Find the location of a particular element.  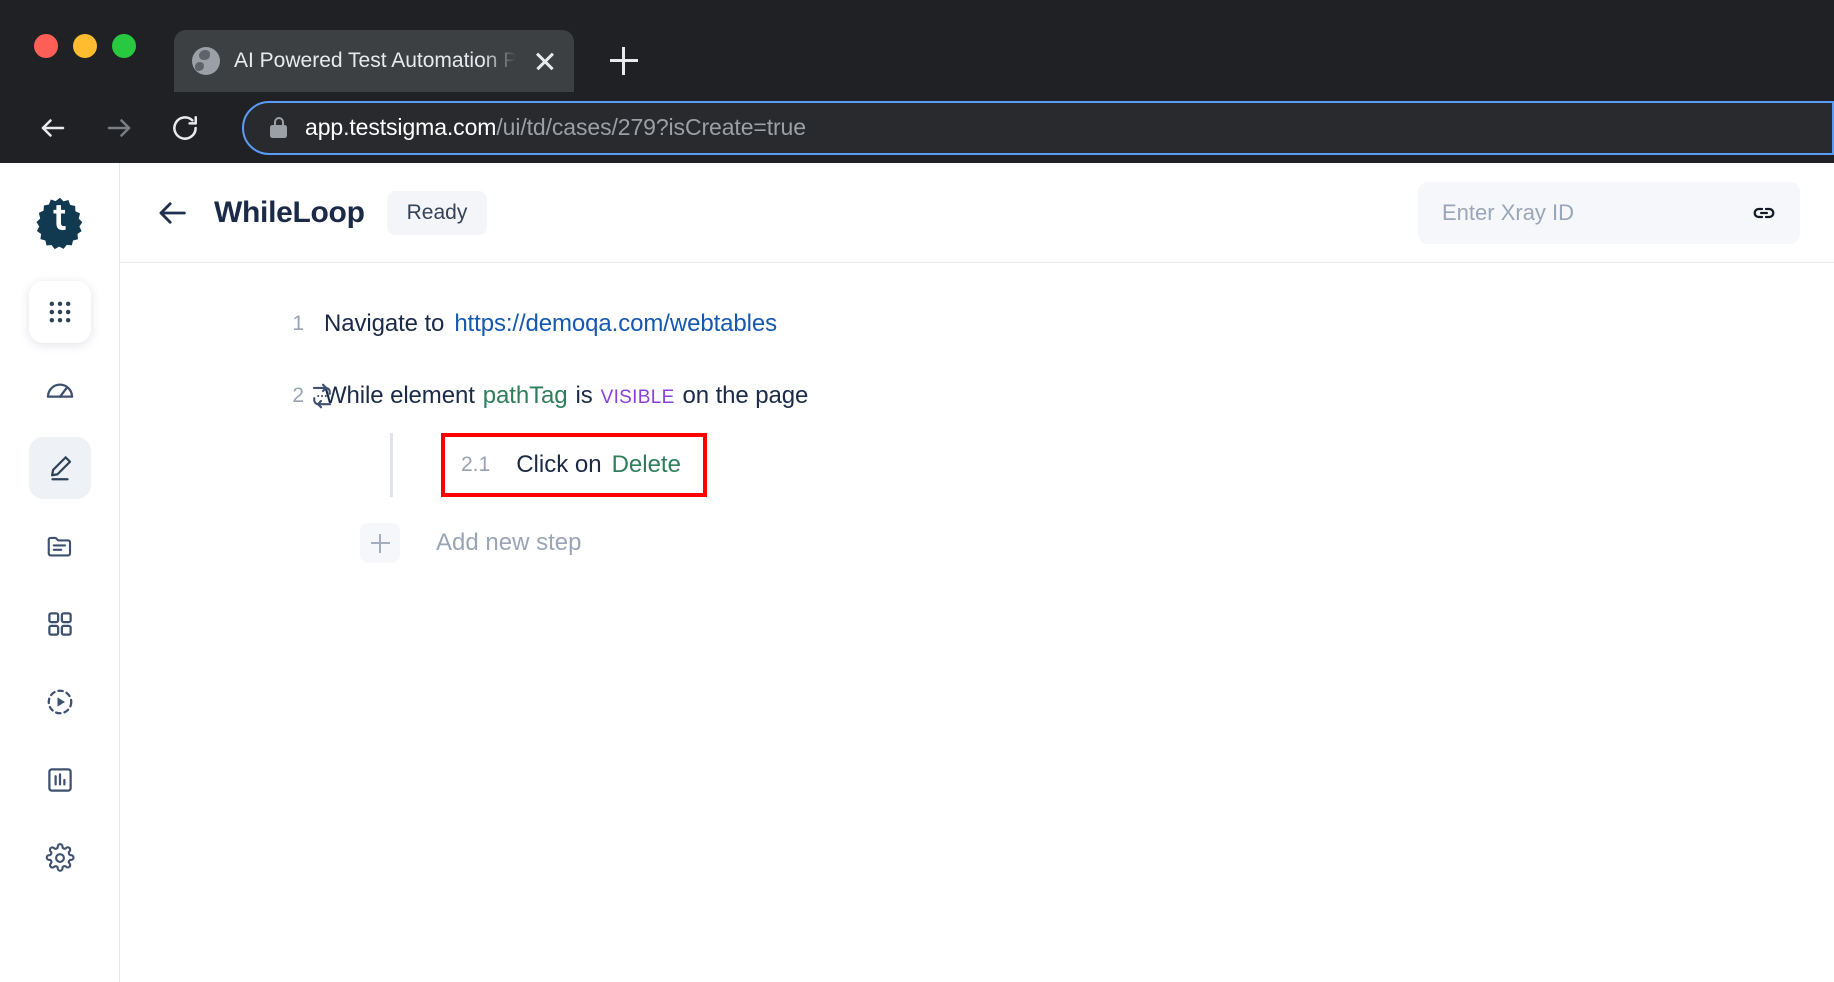

substep-target-element: Delete is located at coordinates (646, 464).